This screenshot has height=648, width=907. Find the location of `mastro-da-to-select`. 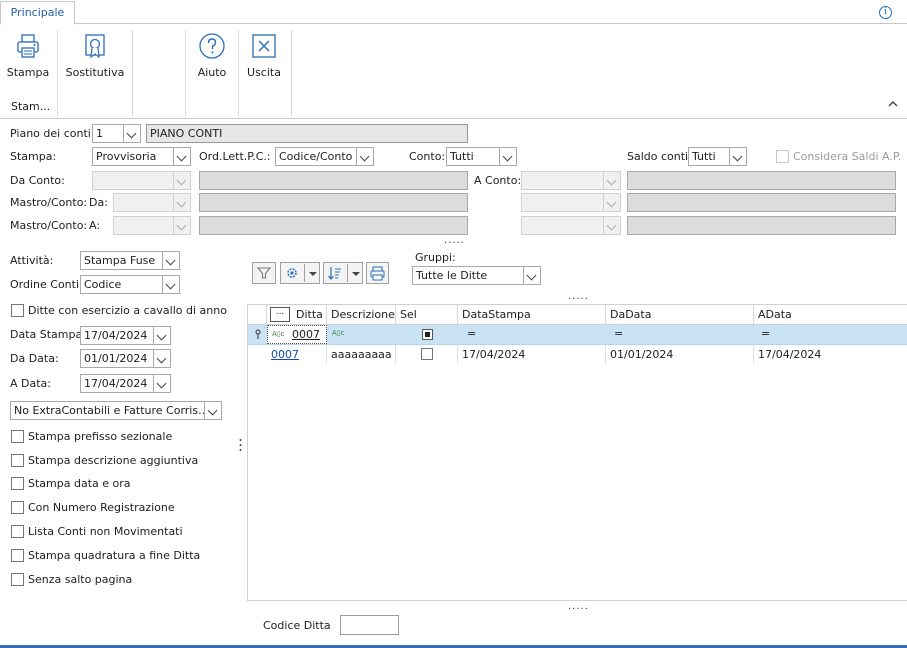

mastro-da-to-select is located at coordinates (571, 202).